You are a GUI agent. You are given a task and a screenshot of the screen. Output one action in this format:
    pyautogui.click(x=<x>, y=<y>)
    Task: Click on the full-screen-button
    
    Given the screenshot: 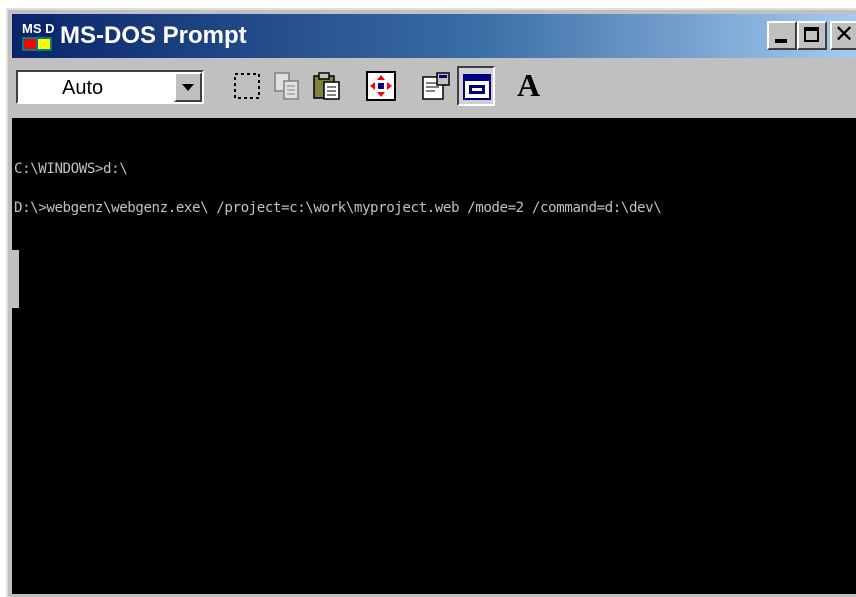 What is the action you would take?
    pyautogui.click(x=381, y=86)
    